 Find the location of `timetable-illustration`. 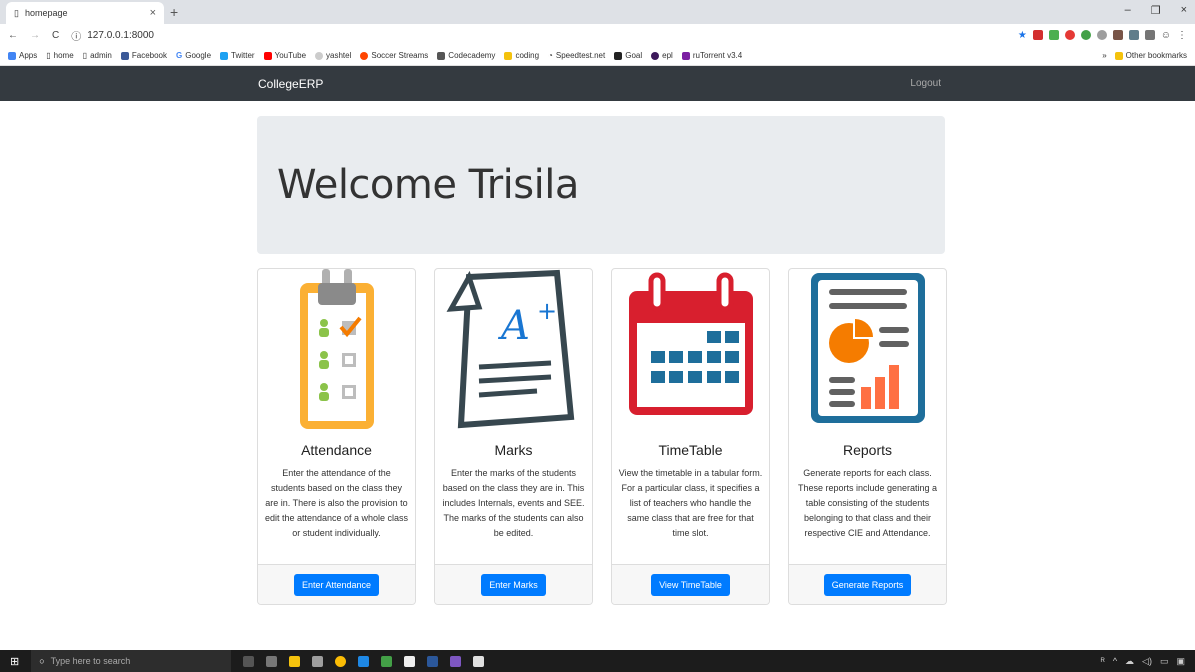

timetable-illustration is located at coordinates (690, 350).